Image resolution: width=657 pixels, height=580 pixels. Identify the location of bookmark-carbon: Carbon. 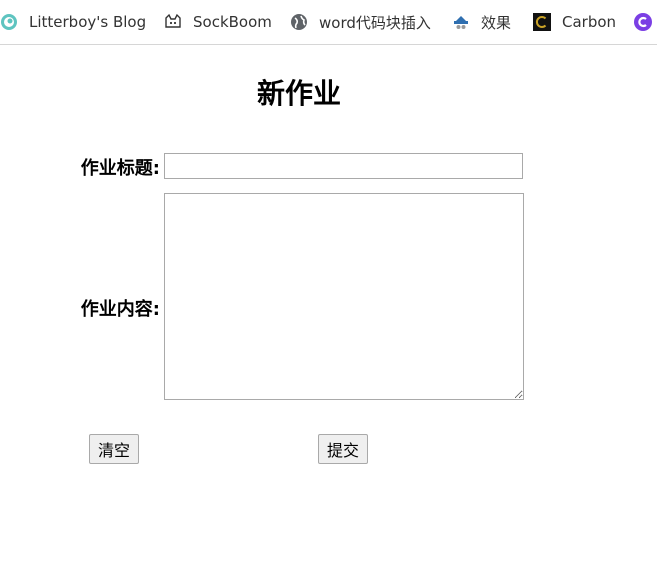
(574, 22).